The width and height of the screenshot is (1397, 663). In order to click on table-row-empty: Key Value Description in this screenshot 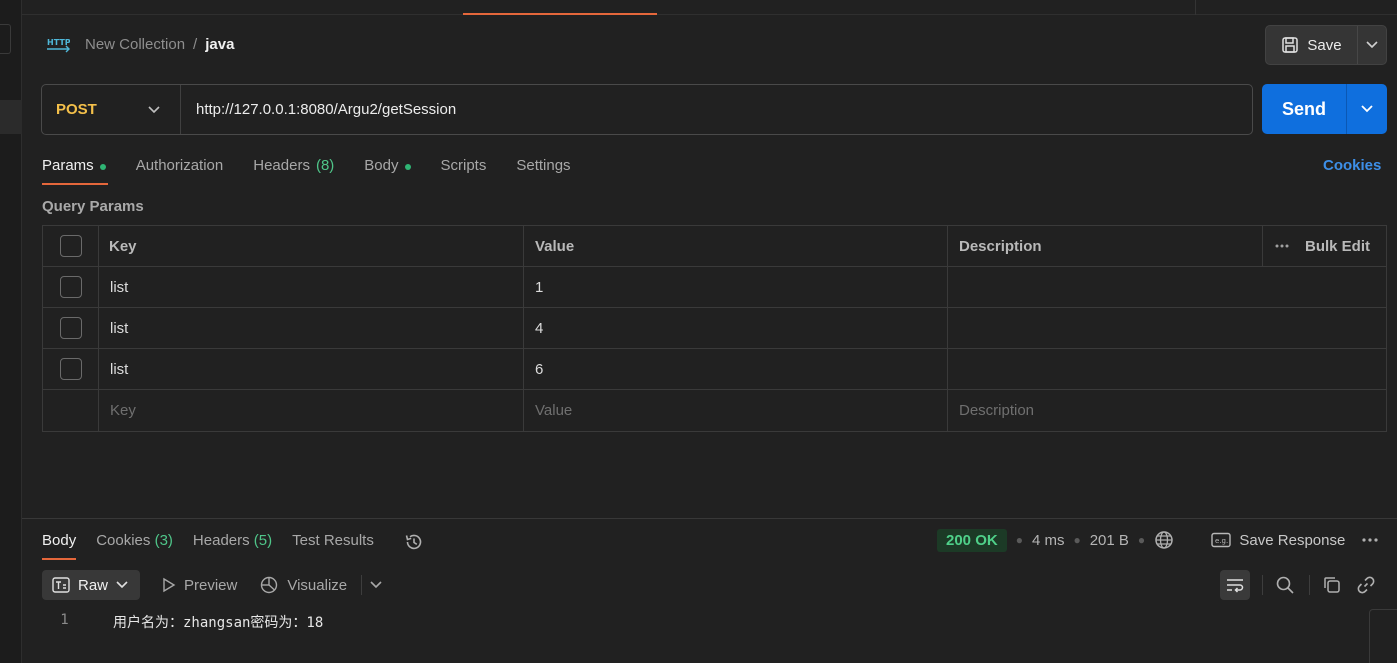, I will do `click(714, 410)`.